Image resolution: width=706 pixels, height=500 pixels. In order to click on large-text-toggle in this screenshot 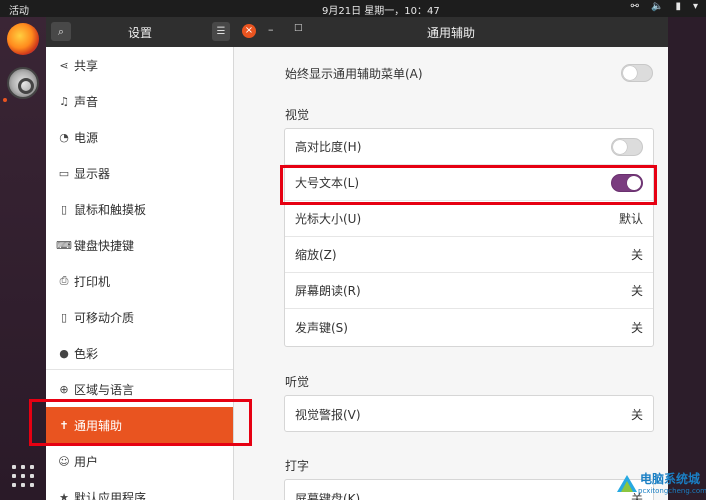, I will do `click(627, 182)`.